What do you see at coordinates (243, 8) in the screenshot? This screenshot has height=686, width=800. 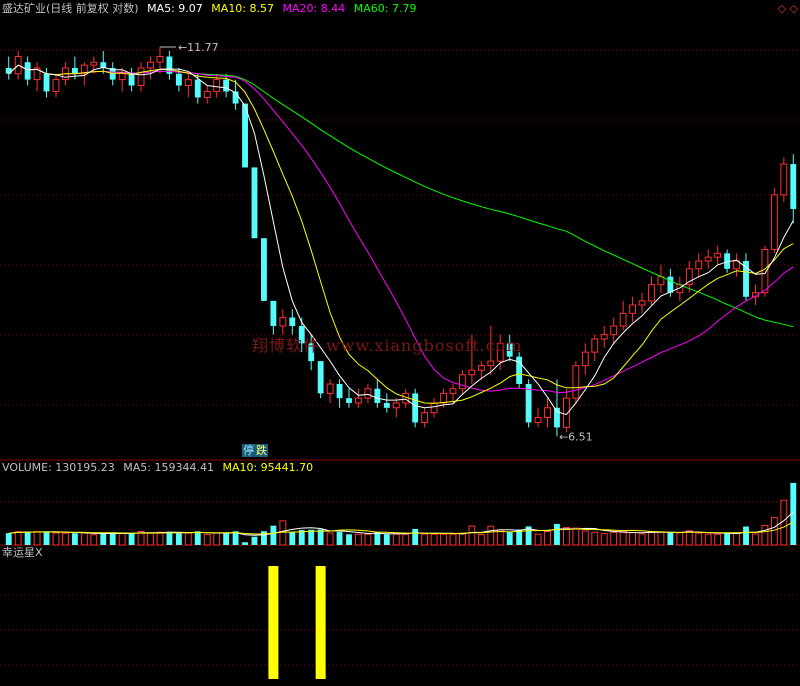 I see `ma10-value: MA10: 8.57` at bounding box center [243, 8].